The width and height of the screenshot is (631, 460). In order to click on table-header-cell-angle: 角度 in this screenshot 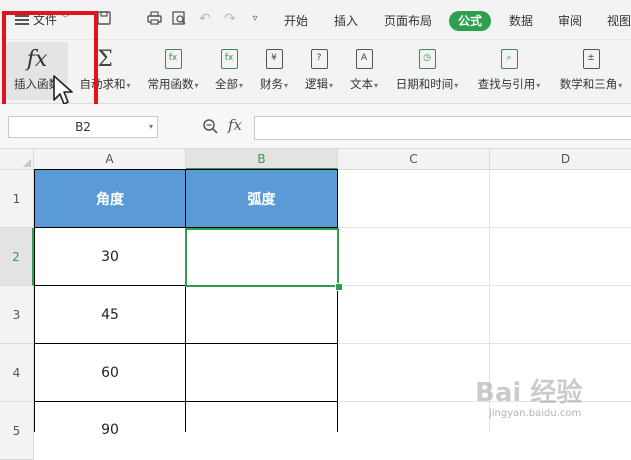, I will do `click(110, 198)`.